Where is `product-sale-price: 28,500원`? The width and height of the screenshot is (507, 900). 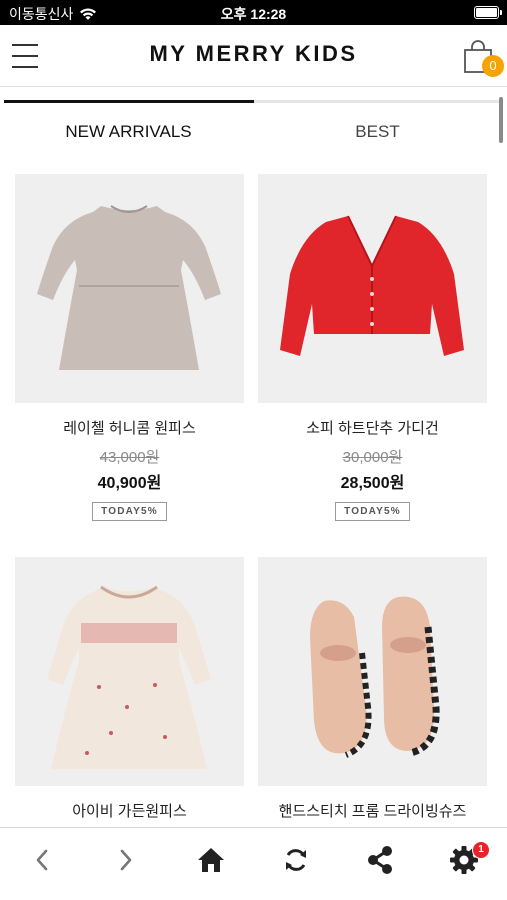
product-sale-price: 28,500원 is located at coordinates (372, 483).